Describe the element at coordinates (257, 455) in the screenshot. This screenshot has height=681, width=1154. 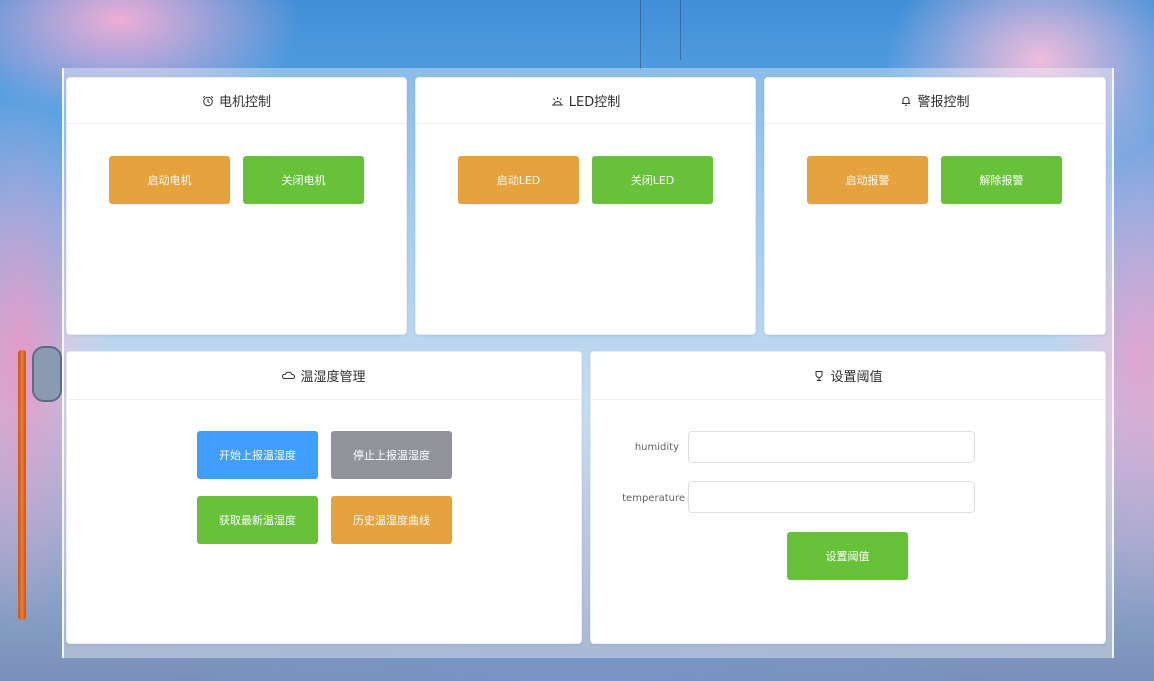
I see `start-report-button: 开始上报温湿度` at that location.